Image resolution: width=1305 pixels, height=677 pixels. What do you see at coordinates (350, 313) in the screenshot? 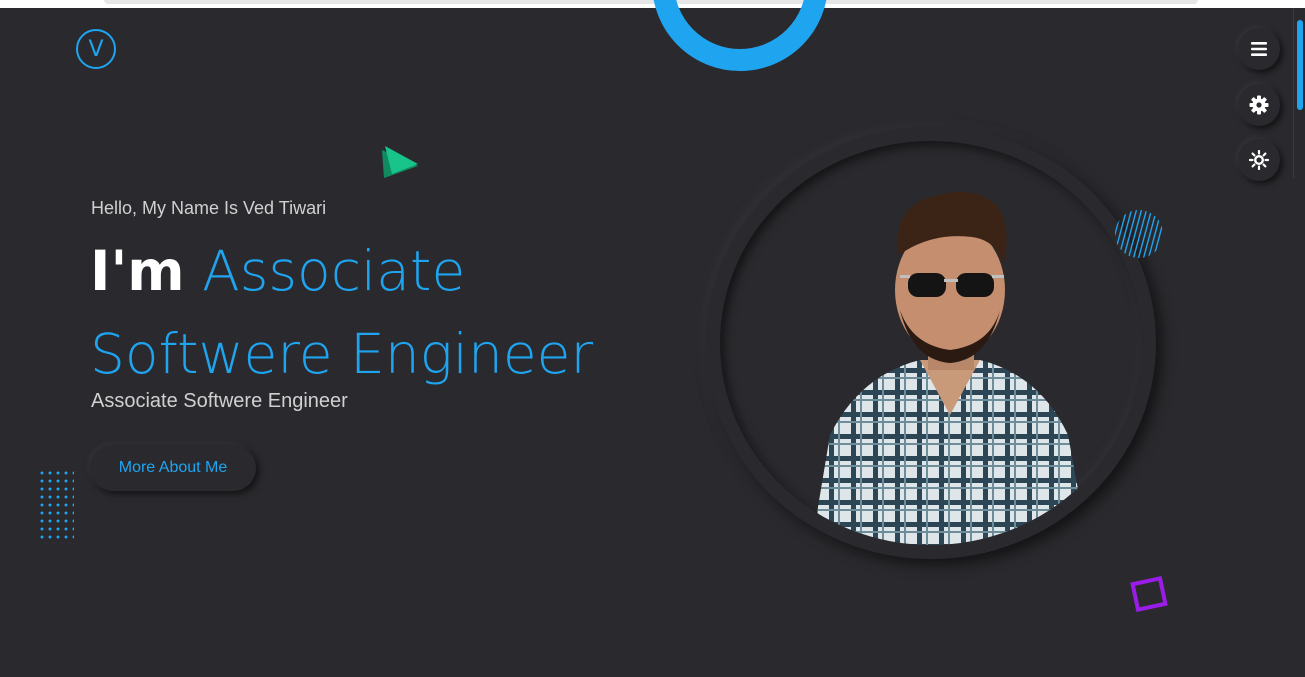
I see `hero-title: I'm Associate Softwere Engineer` at bounding box center [350, 313].